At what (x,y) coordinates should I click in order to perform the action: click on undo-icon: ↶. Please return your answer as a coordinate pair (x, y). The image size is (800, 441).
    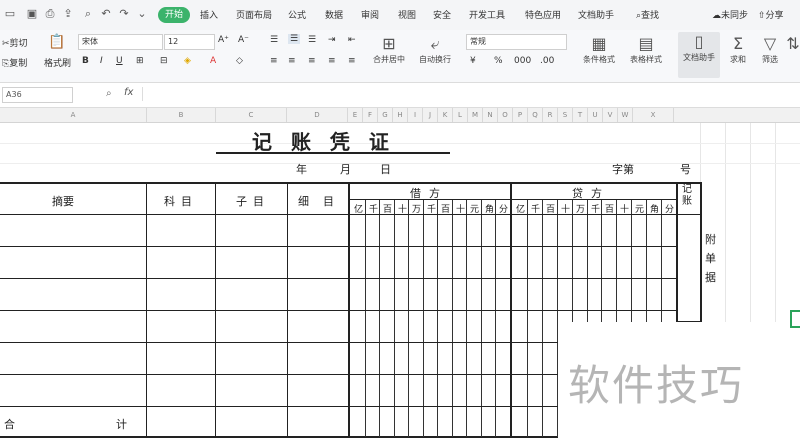
    Looking at the image, I should click on (106, 14).